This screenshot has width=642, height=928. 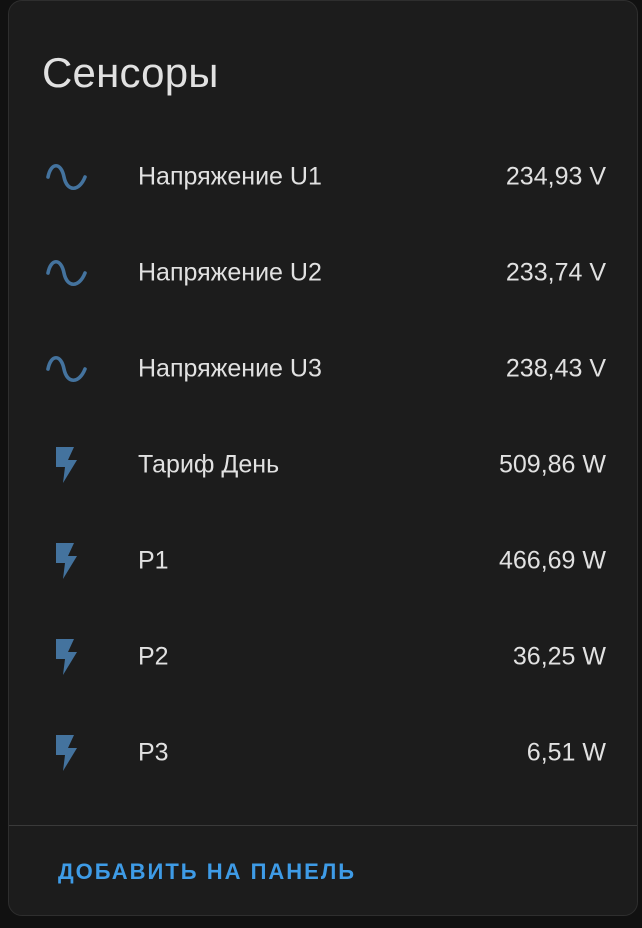 What do you see at coordinates (230, 176) in the screenshot?
I see `sensor-name: Напряжение U1` at bounding box center [230, 176].